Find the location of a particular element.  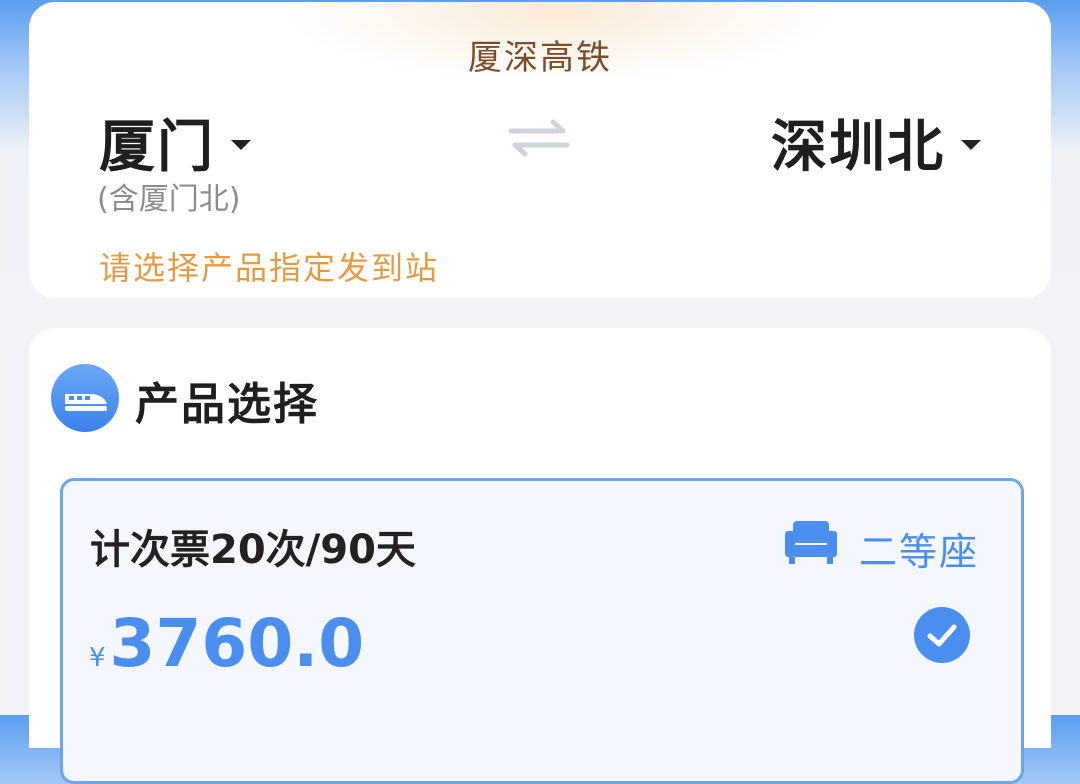

product-name: 计次票20次/90天 is located at coordinates (253, 550).